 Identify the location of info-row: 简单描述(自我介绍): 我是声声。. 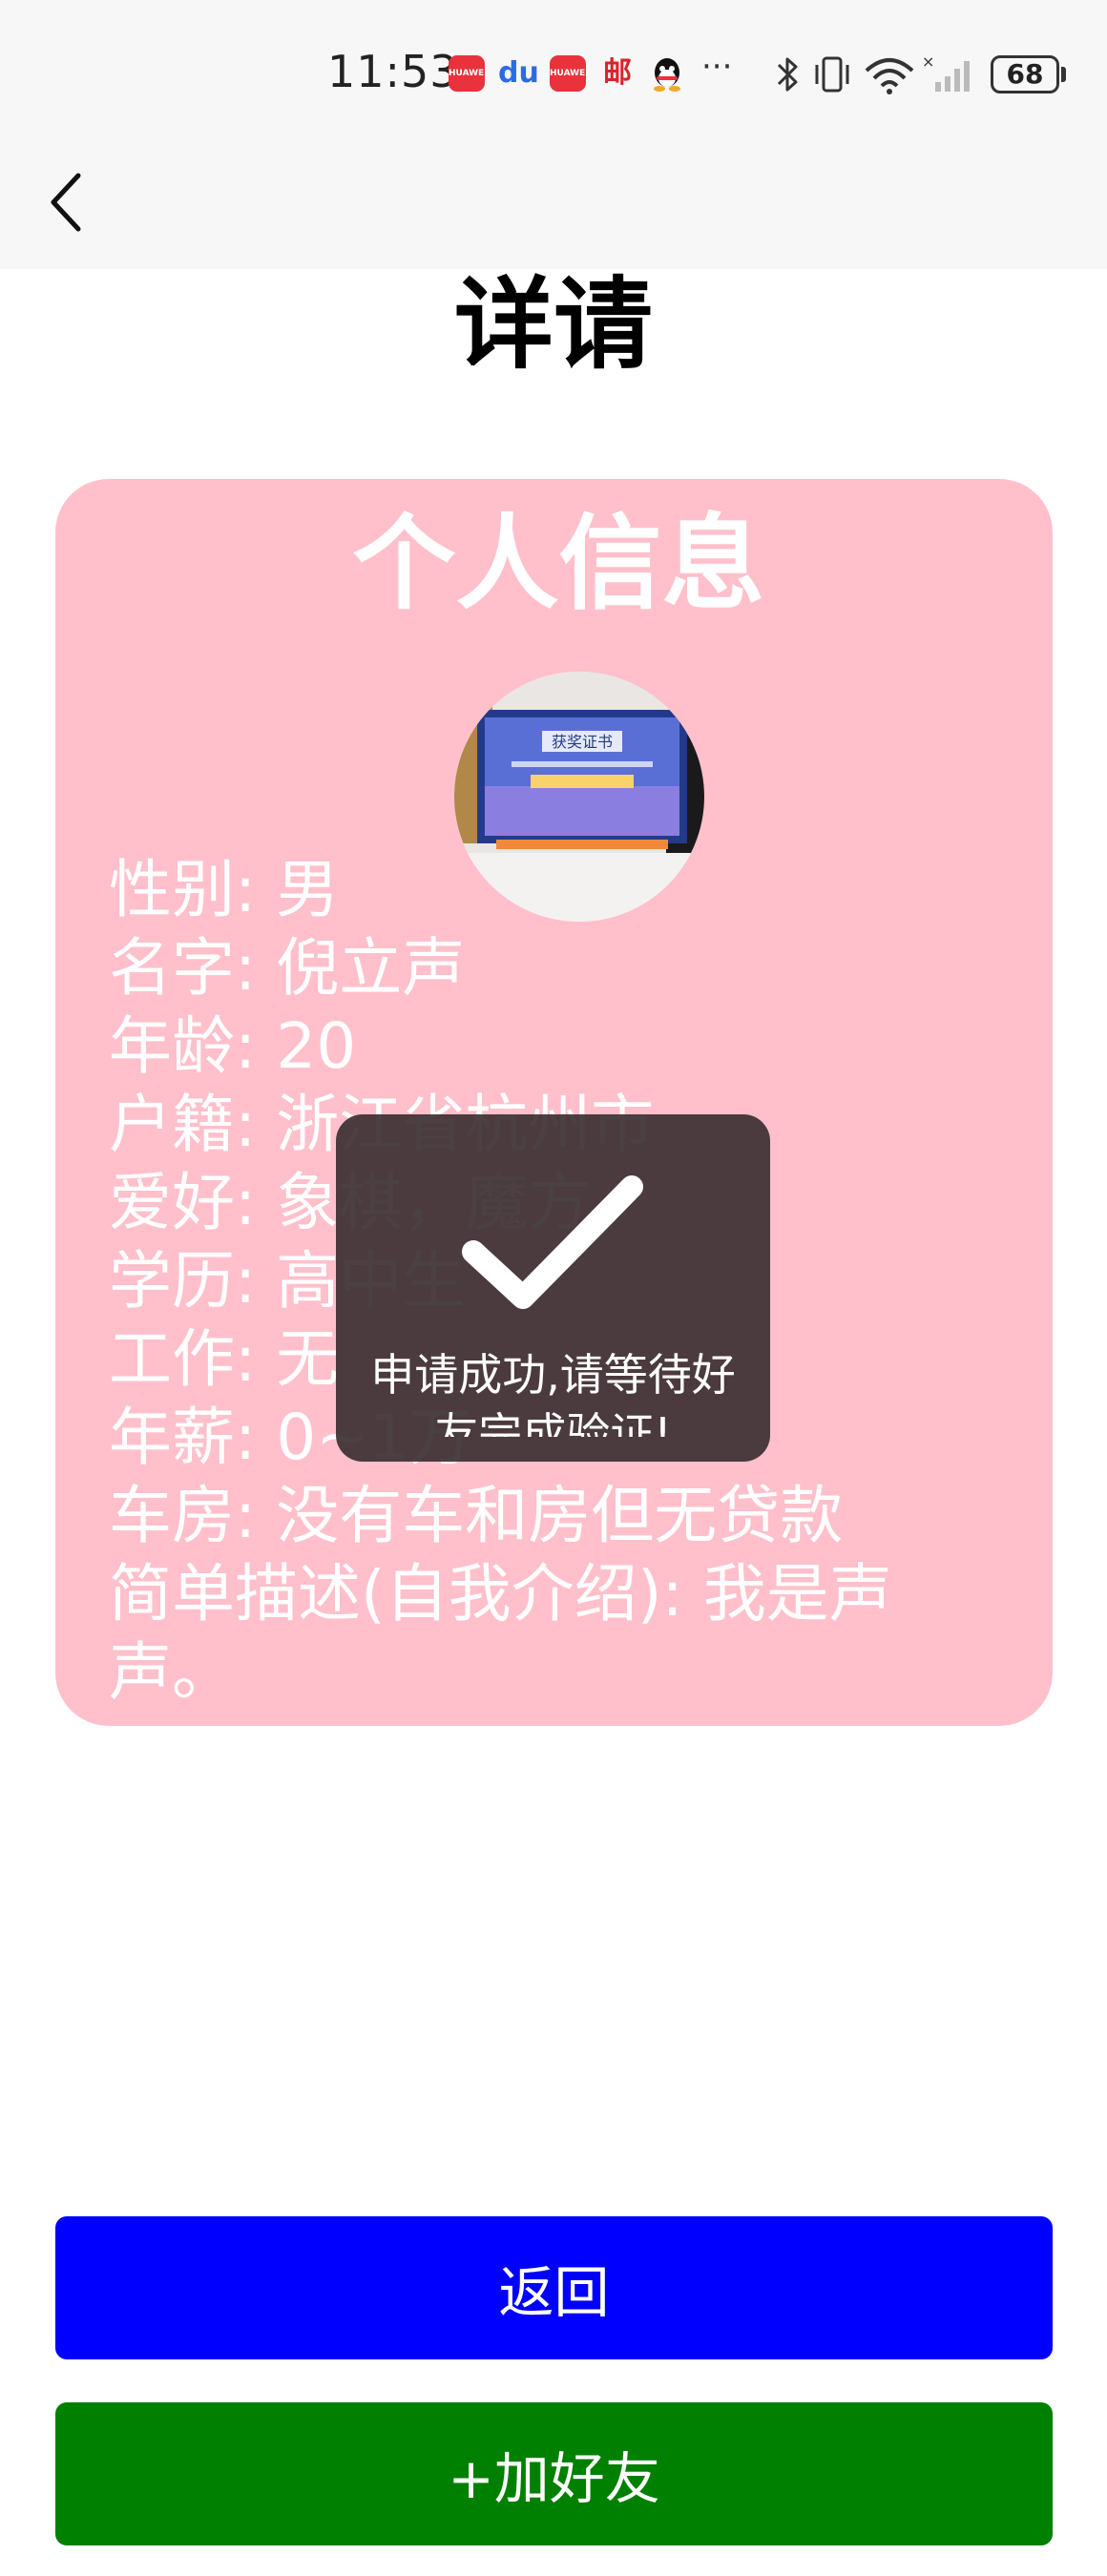
(562, 1633).